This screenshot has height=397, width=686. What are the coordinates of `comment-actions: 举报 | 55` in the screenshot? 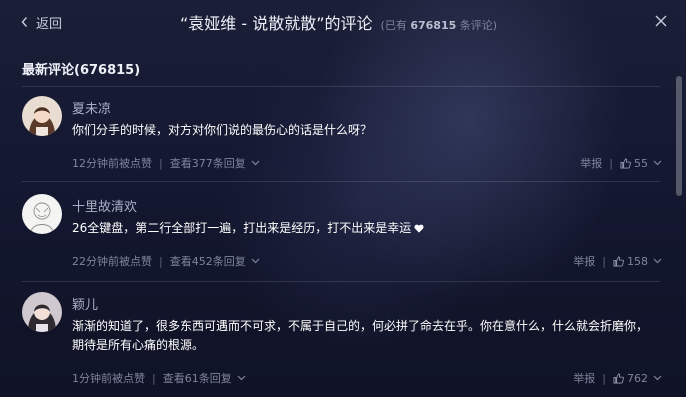 It's located at (621, 163).